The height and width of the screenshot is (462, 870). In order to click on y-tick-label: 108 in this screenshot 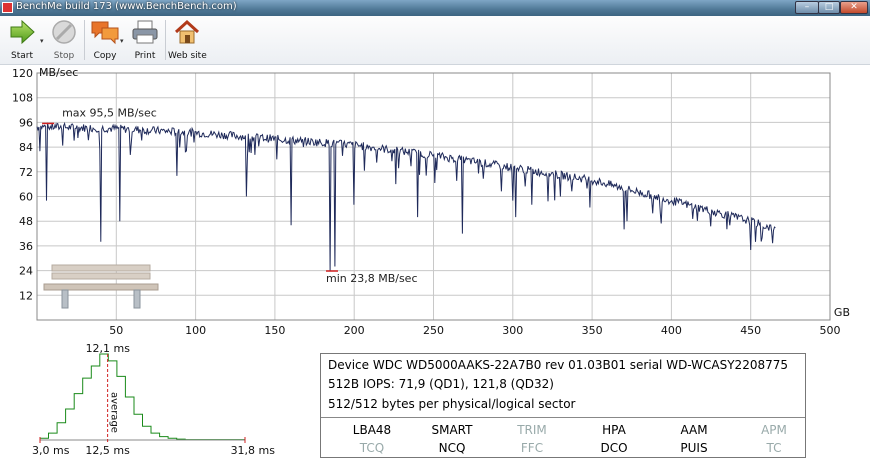, I will do `click(22, 98)`.